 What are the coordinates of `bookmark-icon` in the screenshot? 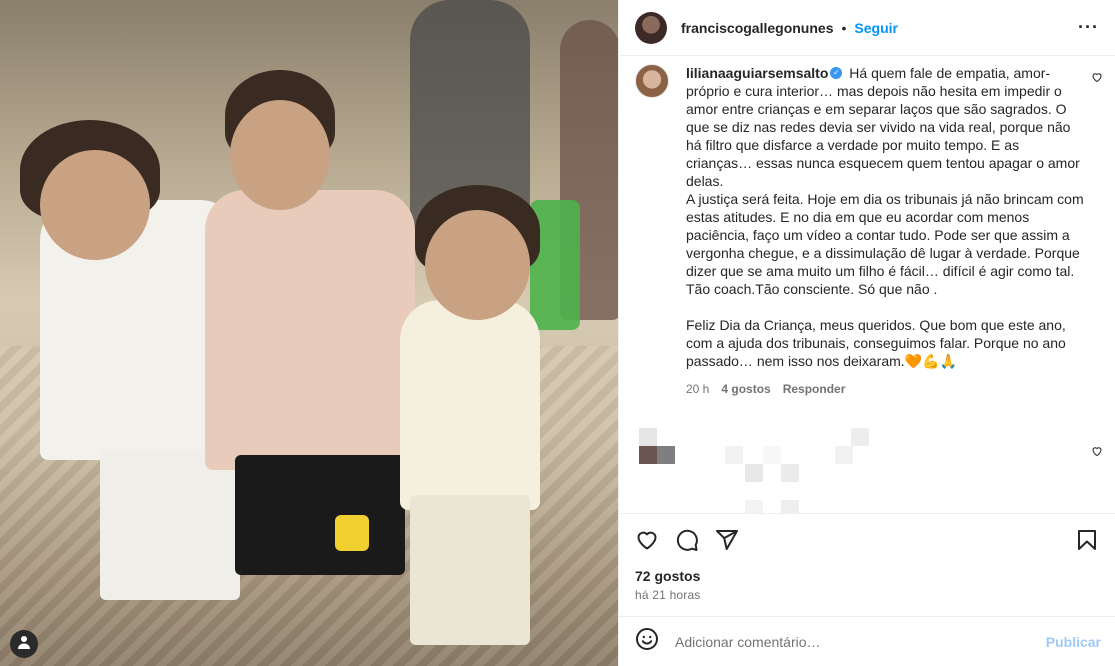 It's located at (1087, 540).